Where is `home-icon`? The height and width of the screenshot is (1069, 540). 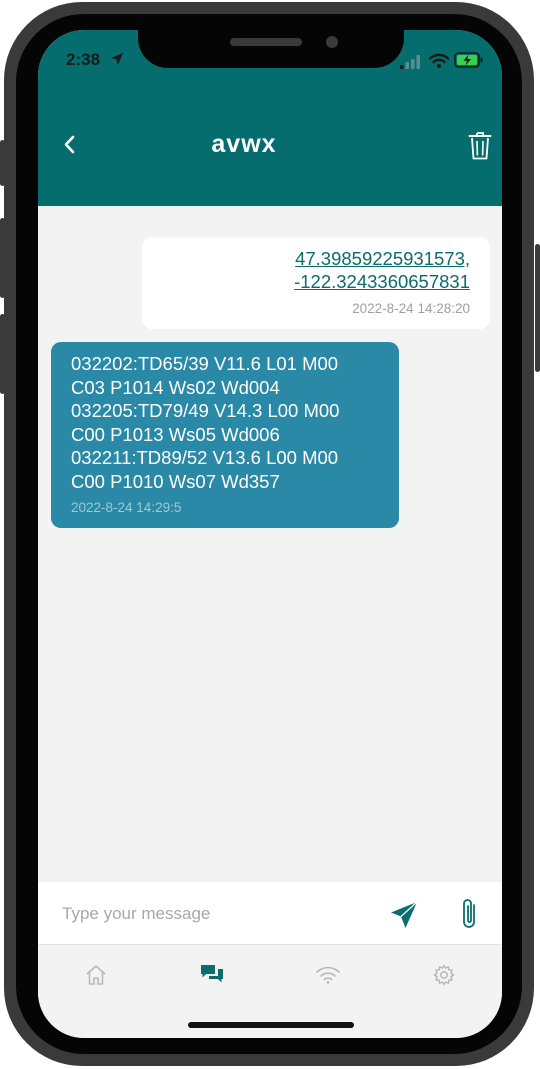
home-icon is located at coordinates (96, 975).